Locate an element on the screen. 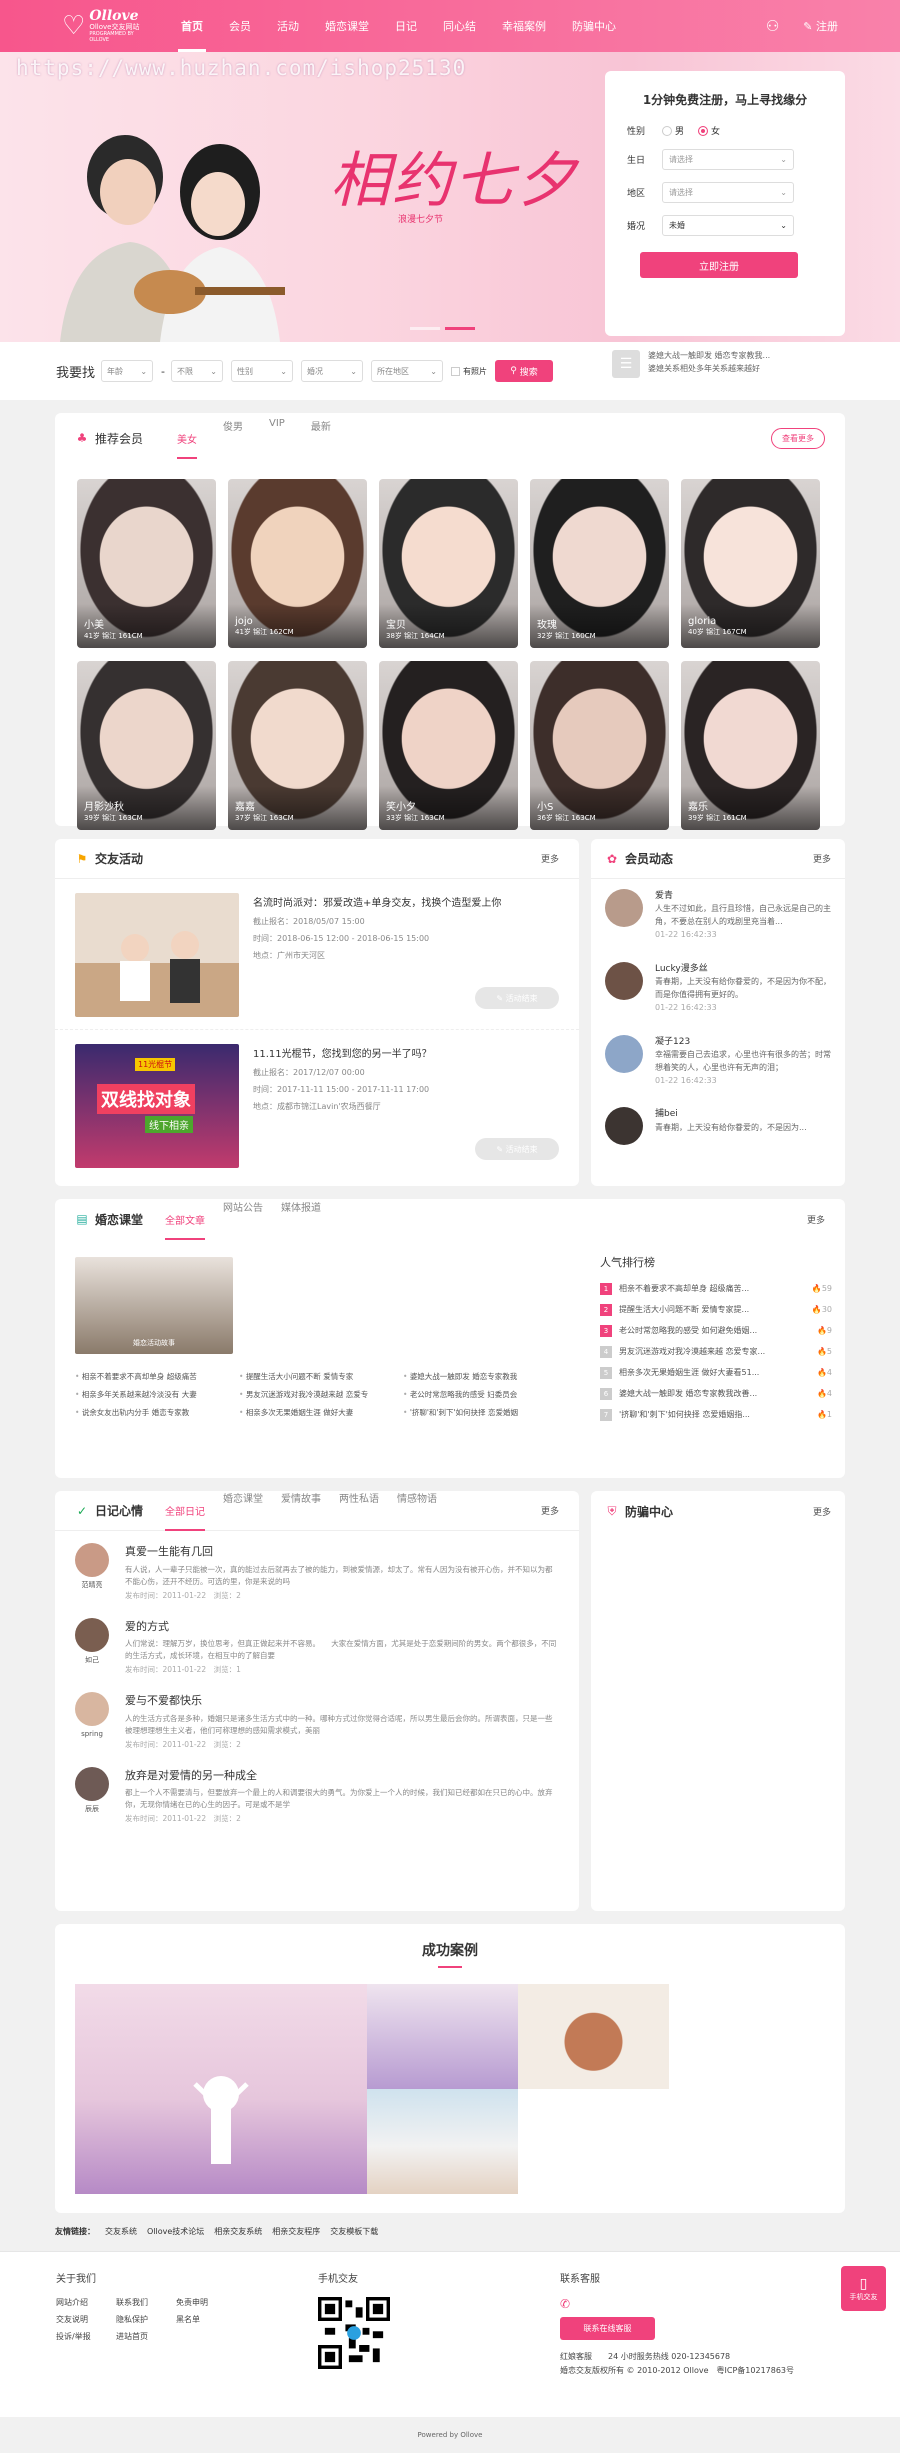 Image resolution: width=900 pixels, height=2453 pixels. tab-emotion: 情感物语 is located at coordinates (417, 1510).